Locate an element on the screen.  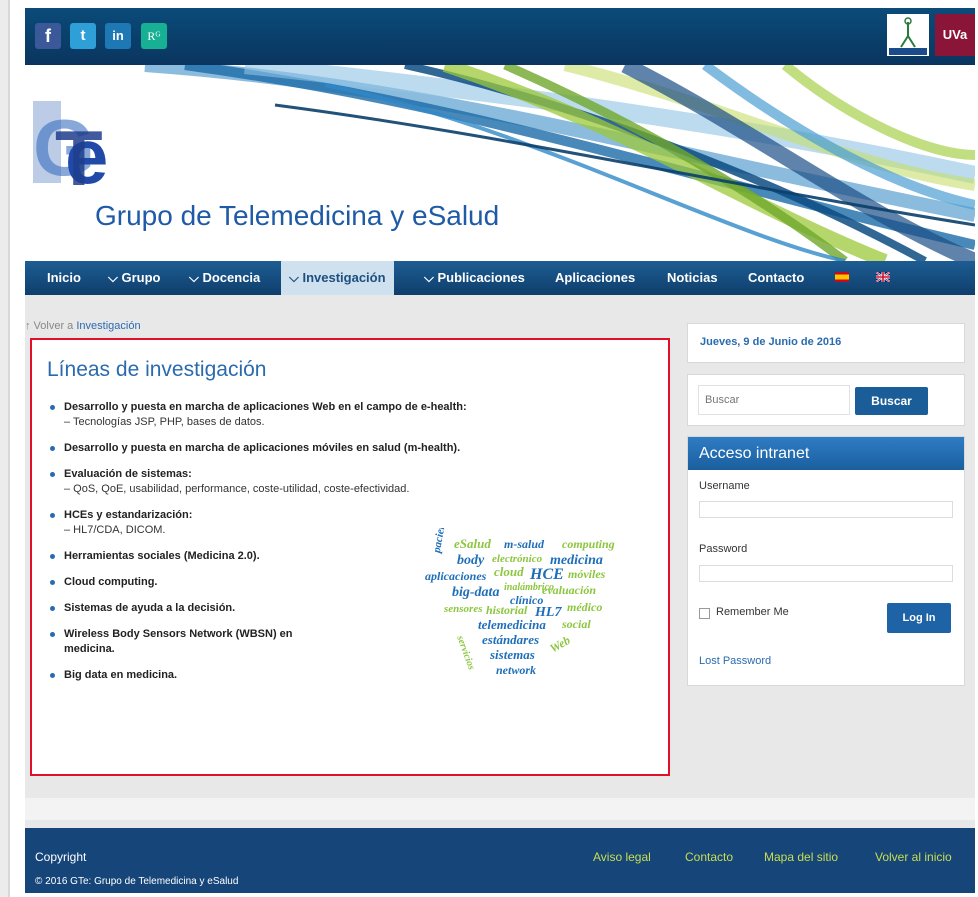
svg-text: historial is located at coordinates (507, 610).